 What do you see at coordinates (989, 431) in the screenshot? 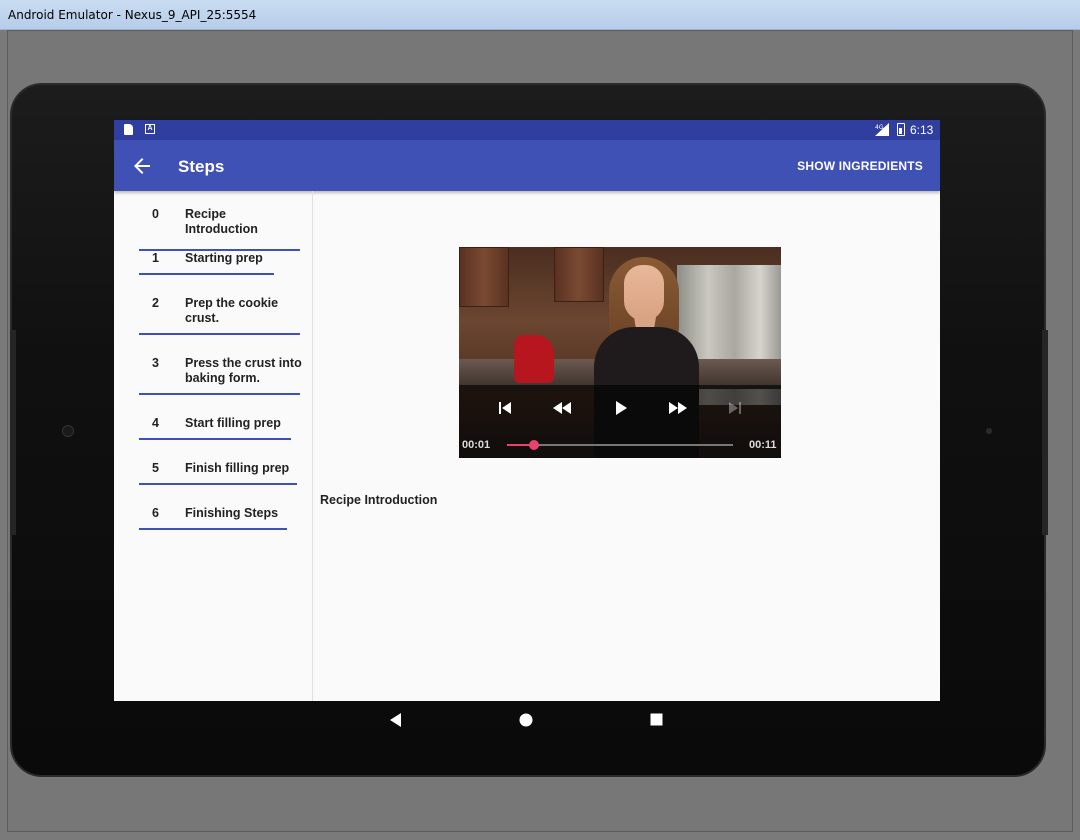
I see `light-sensor-icon` at bounding box center [989, 431].